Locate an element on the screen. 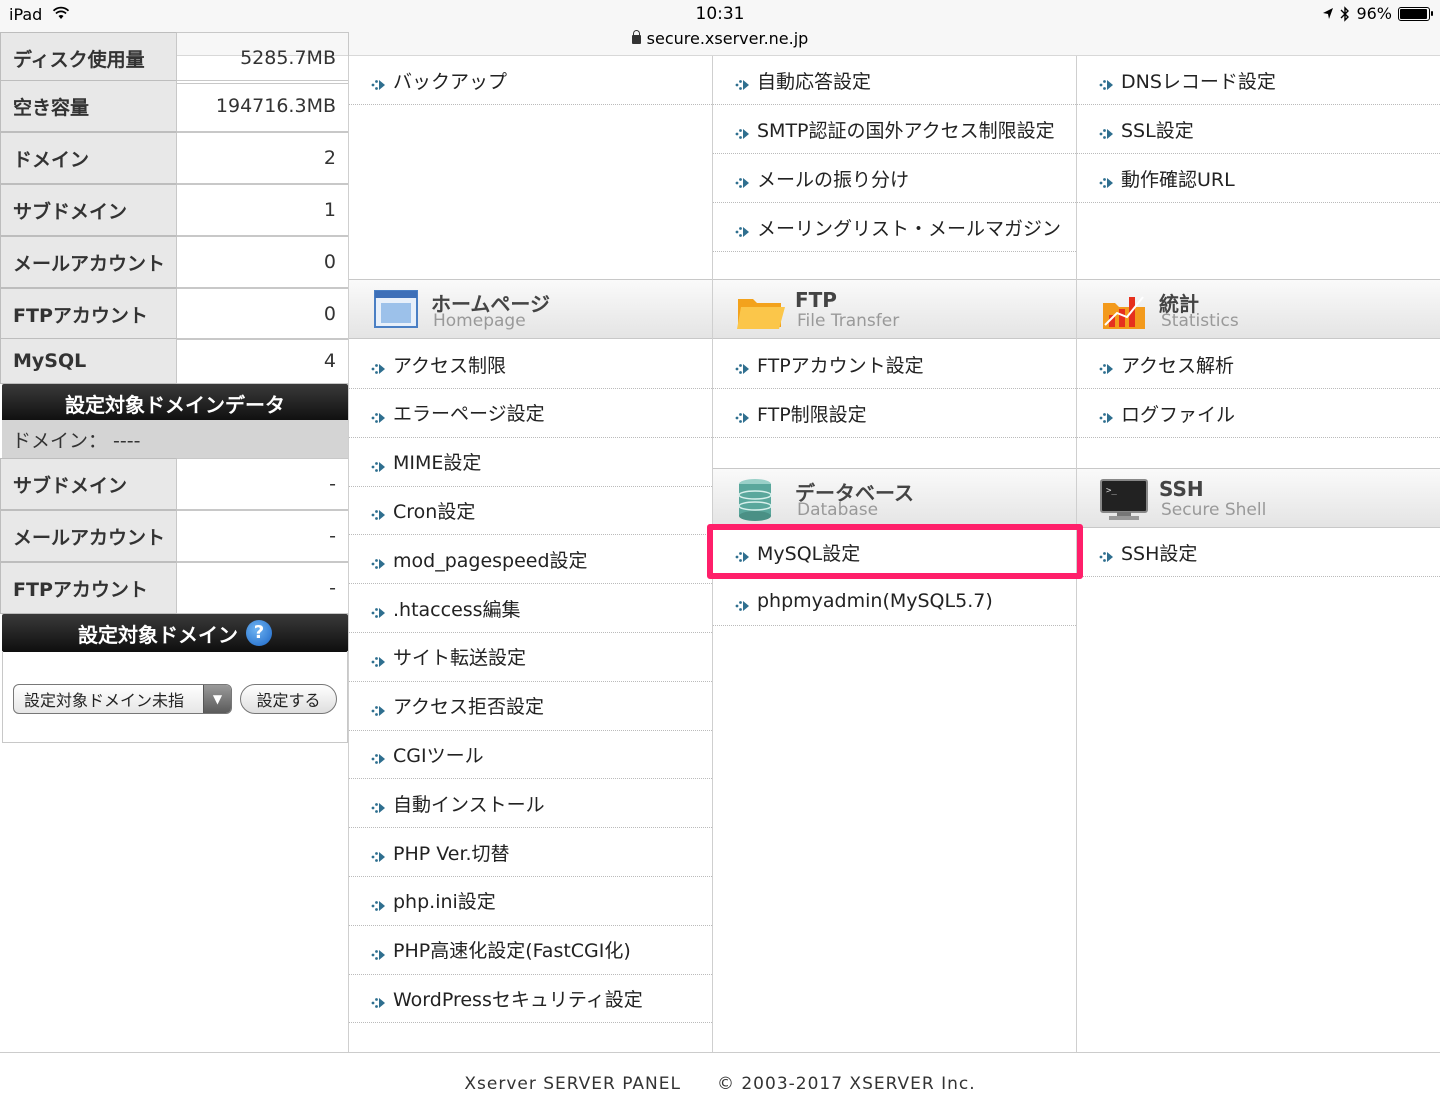 The width and height of the screenshot is (1440, 1094). section-header-database: データベース Database is located at coordinates (894, 498).